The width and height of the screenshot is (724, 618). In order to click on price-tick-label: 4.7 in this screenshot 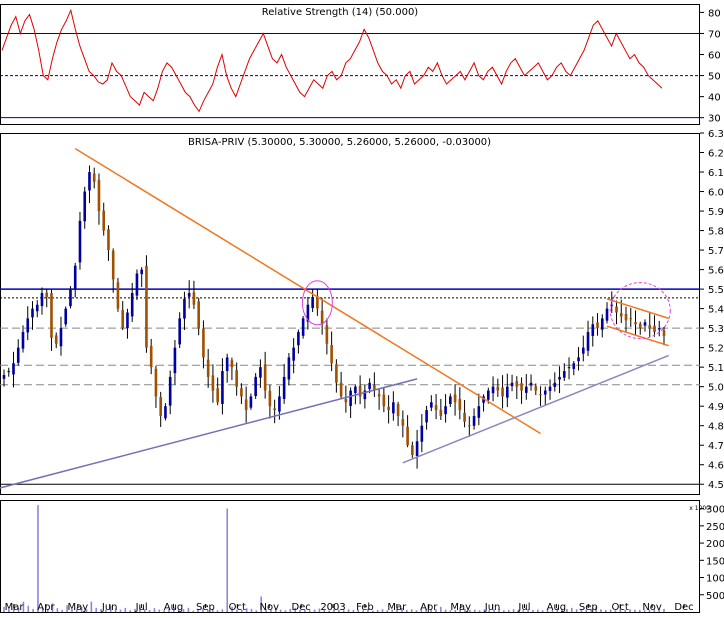, I will do `click(716, 446)`.